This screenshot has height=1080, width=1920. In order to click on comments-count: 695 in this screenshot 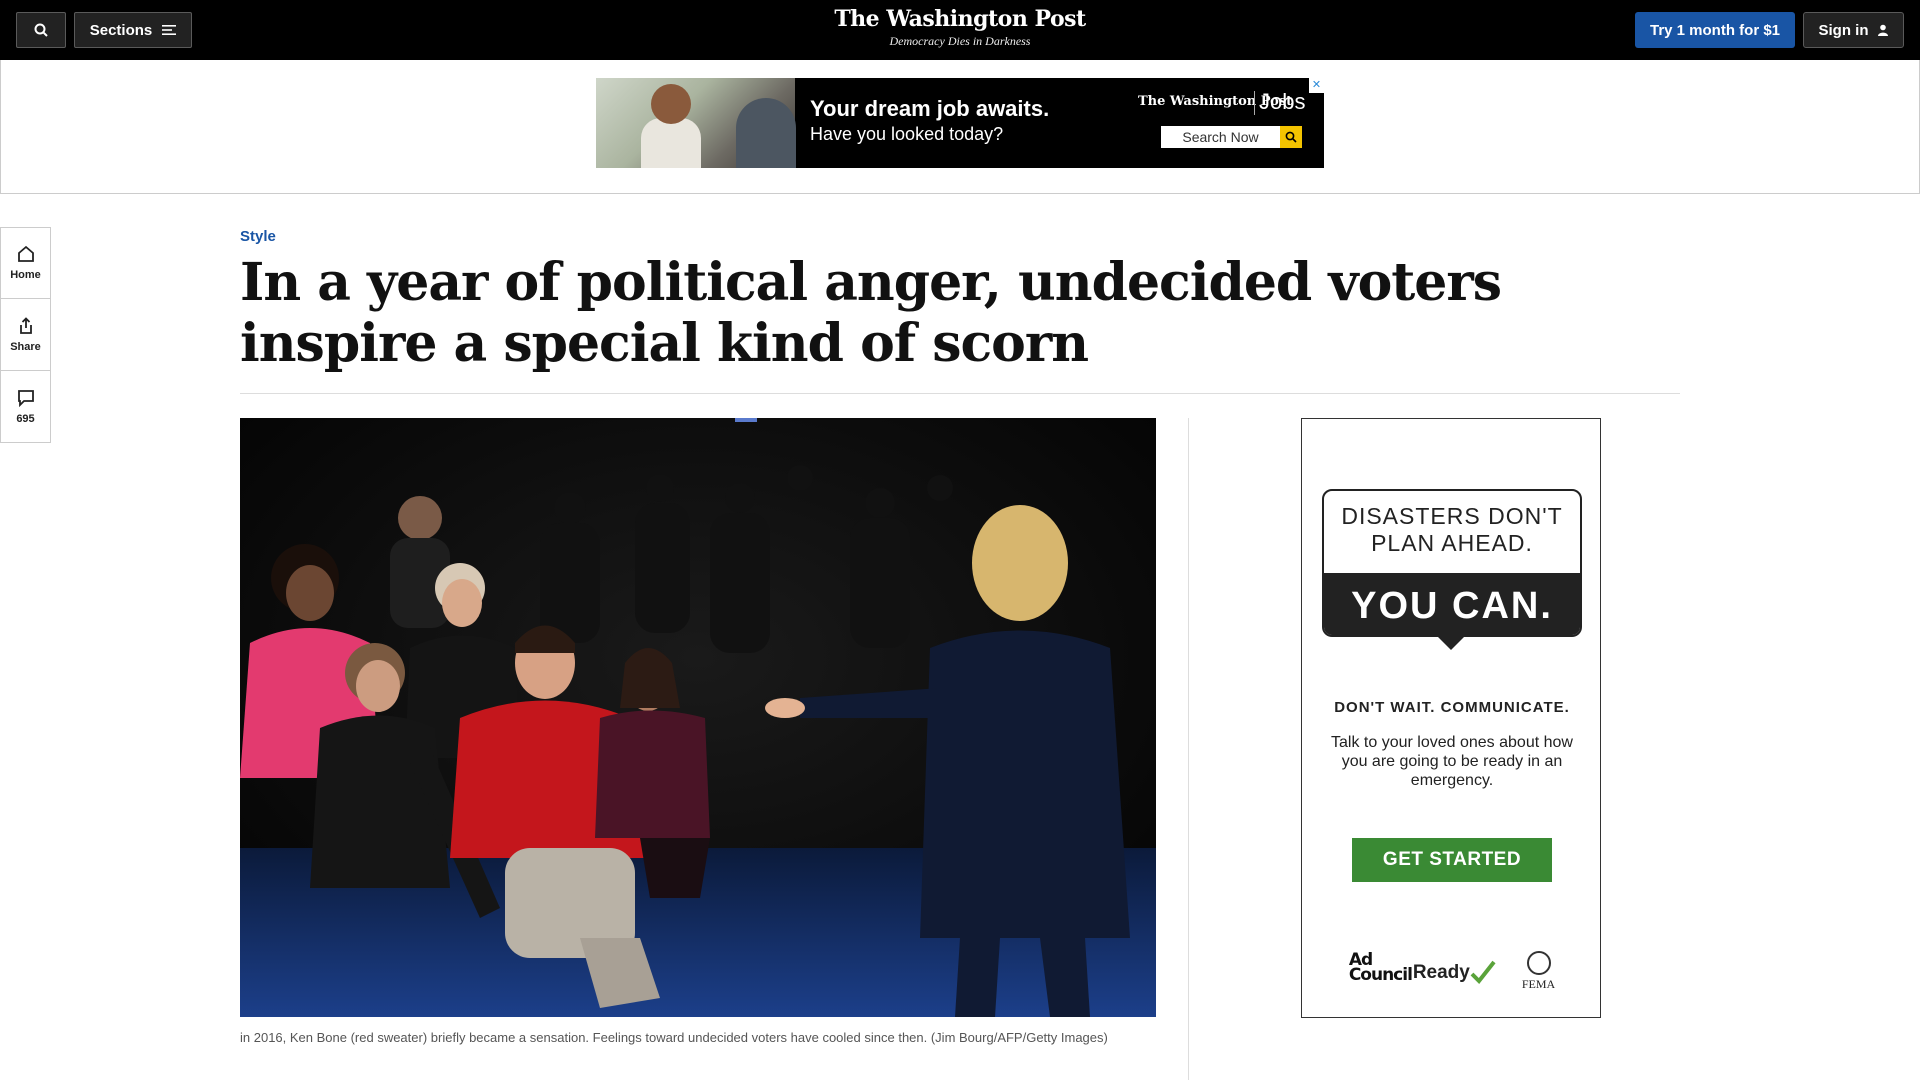, I will do `click(25, 418)`.